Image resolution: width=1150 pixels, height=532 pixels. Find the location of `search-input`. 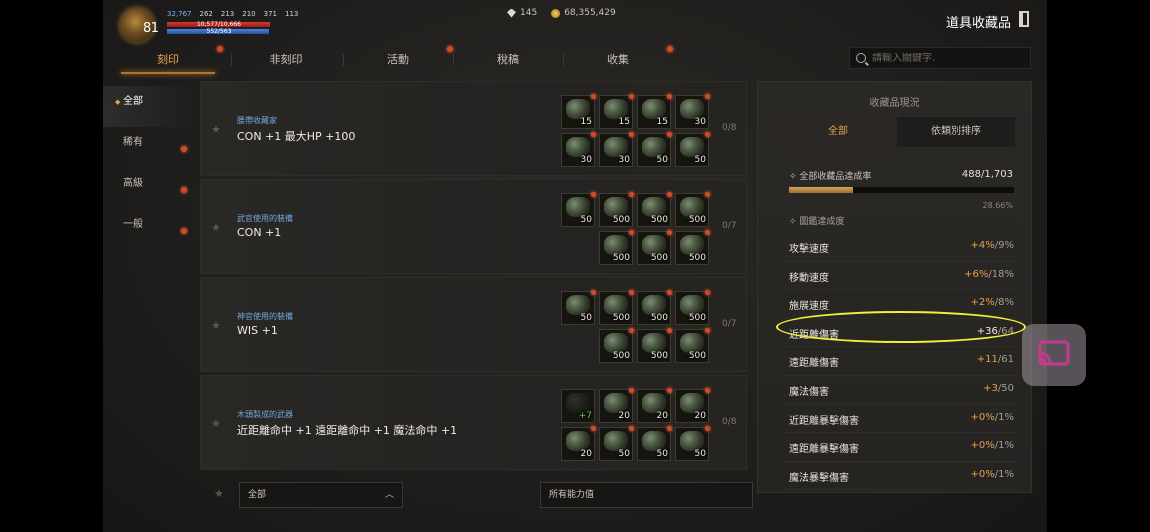

search-input is located at coordinates (942, 58).